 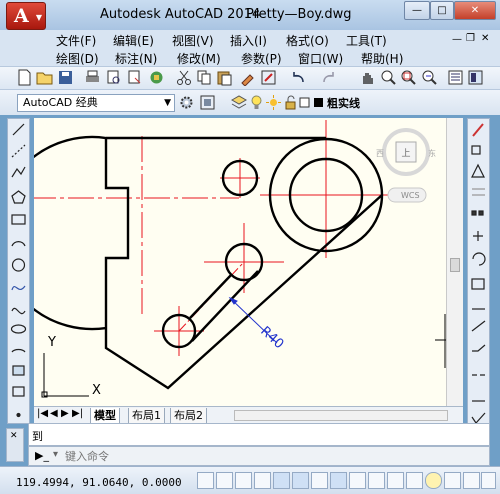 I want to click on design-center-icon, so click(x=475, y=77).